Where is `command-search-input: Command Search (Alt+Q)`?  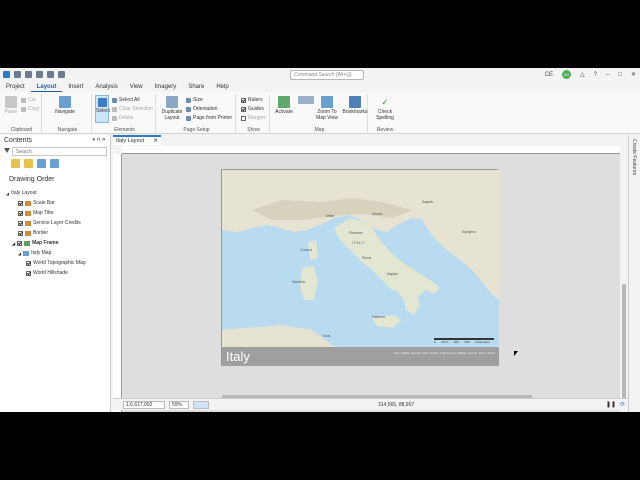
command-search-input: Command Search (Alt+Q) is located at coordinates (327, 75).